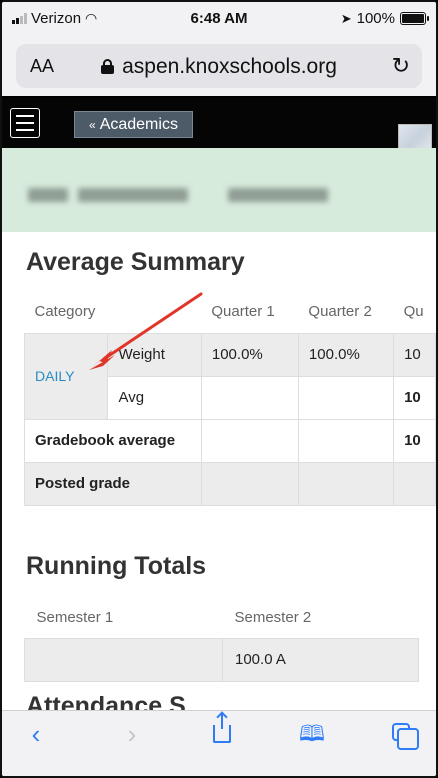 Image resolution: width=438 pixels, height=778 pixels. I want to click on tabs-button, so click(402, 734).